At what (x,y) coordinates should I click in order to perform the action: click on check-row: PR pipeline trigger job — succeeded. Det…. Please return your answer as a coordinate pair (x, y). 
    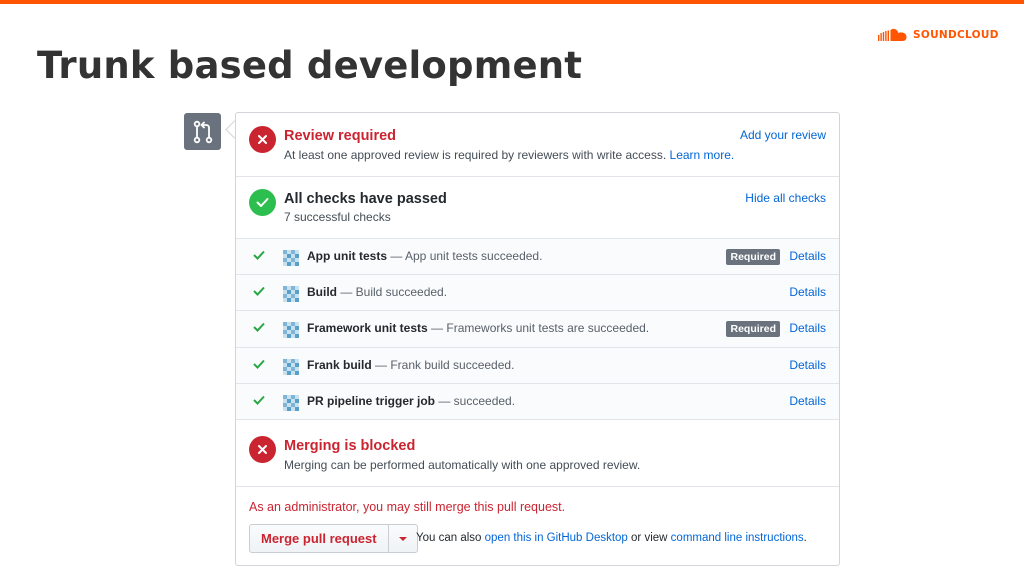
    Looking at the image, I should click on (537, 402).